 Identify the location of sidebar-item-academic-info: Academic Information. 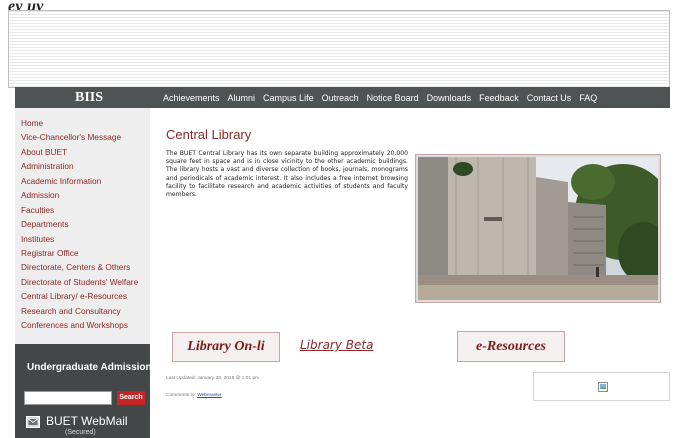
(85, 181).